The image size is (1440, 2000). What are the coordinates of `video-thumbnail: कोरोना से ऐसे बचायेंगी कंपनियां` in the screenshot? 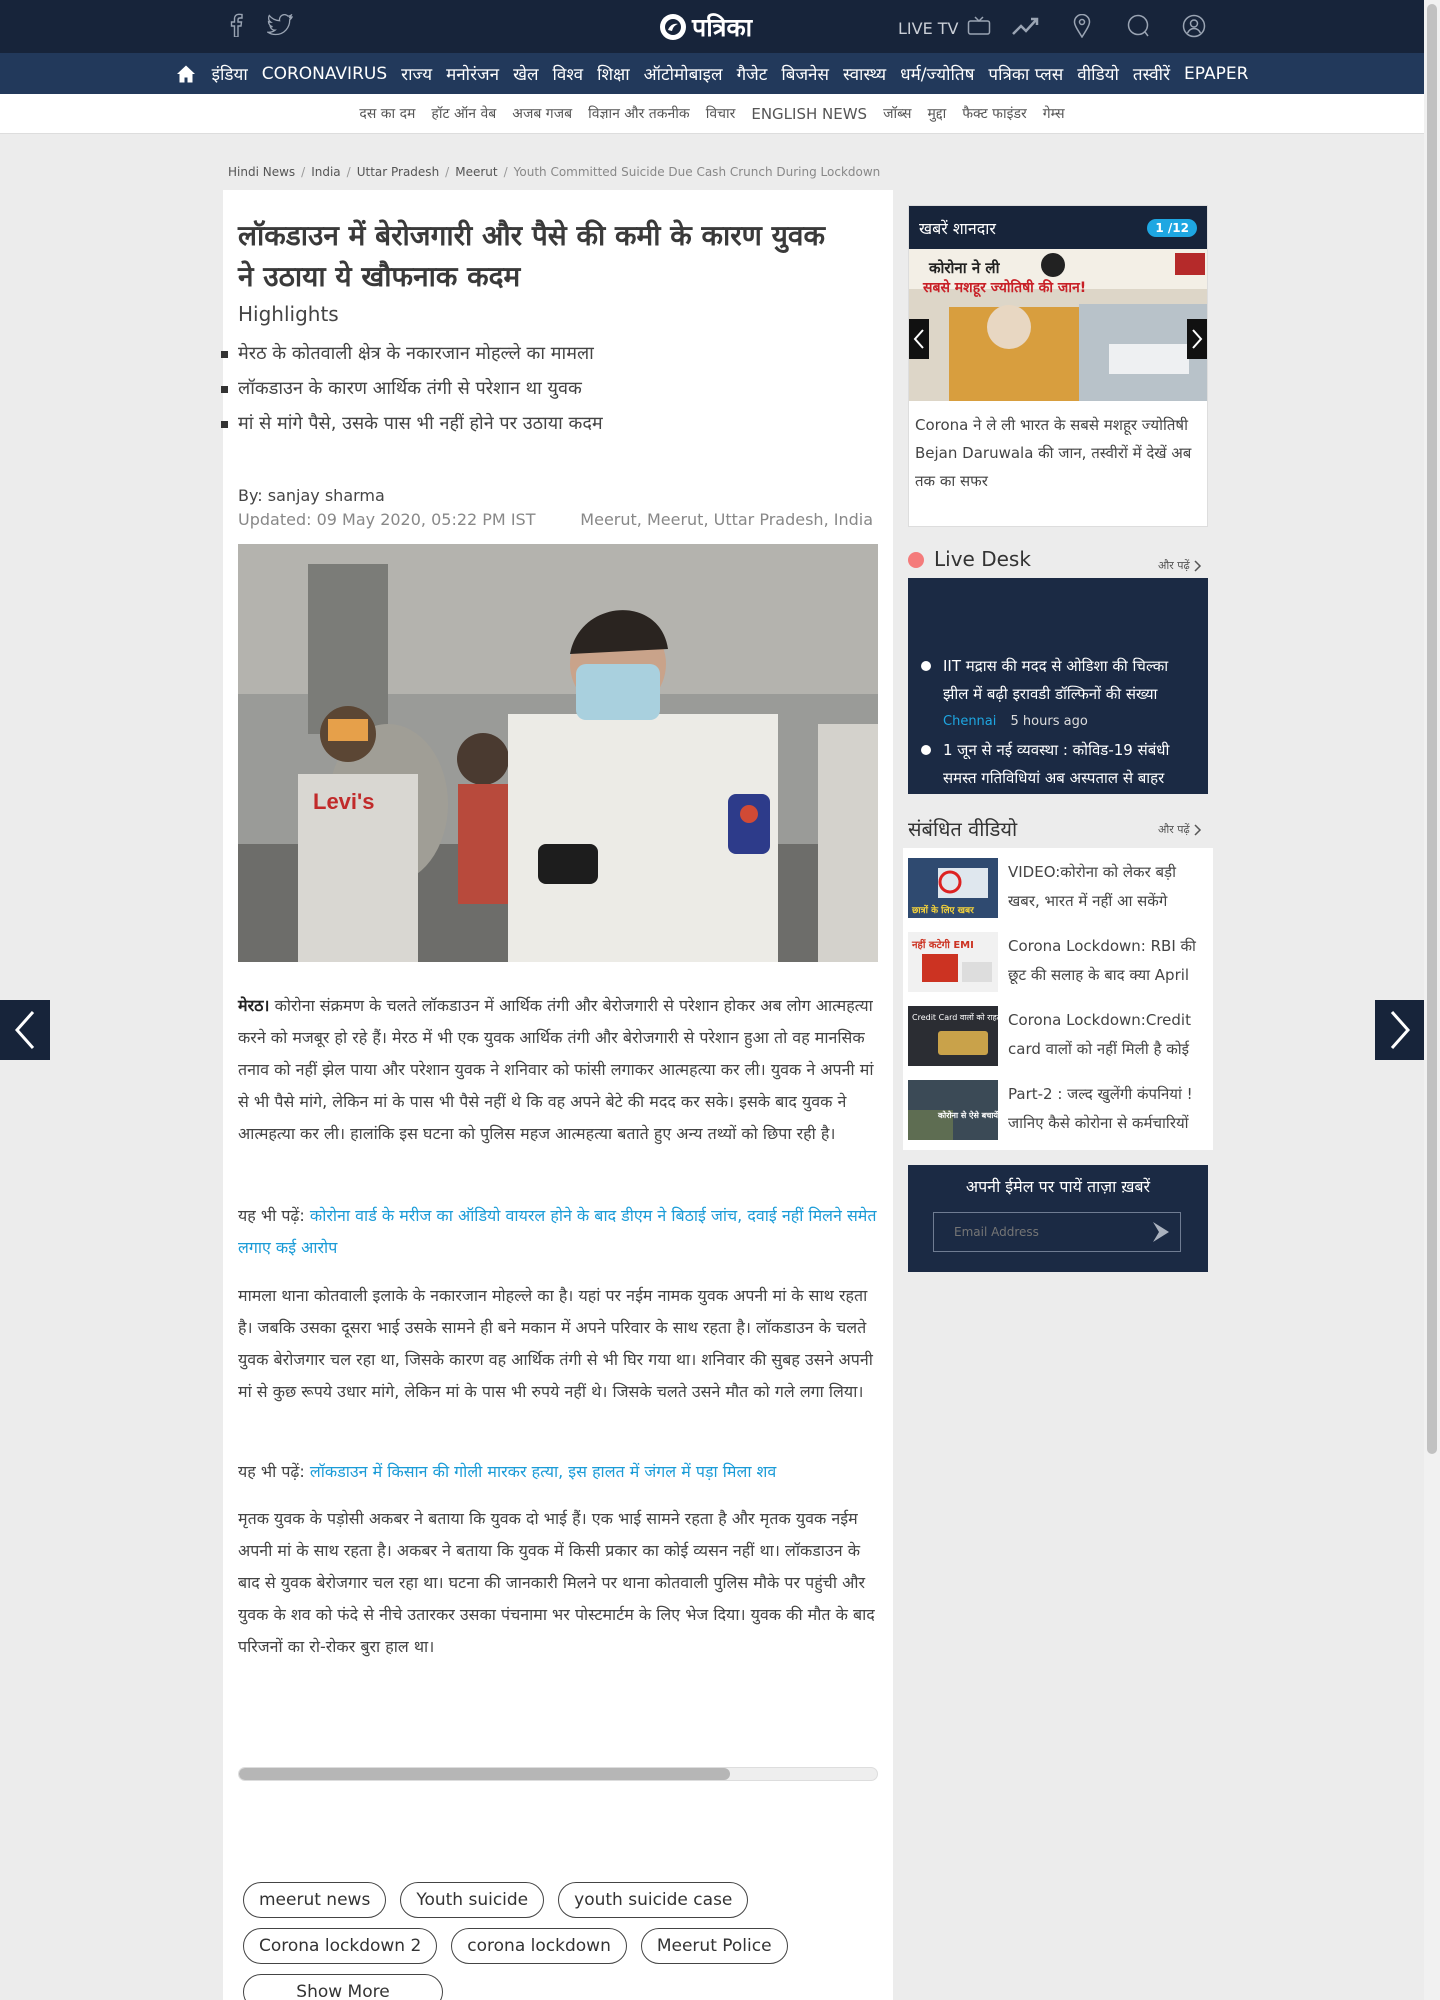 It's located at (953, 1110).